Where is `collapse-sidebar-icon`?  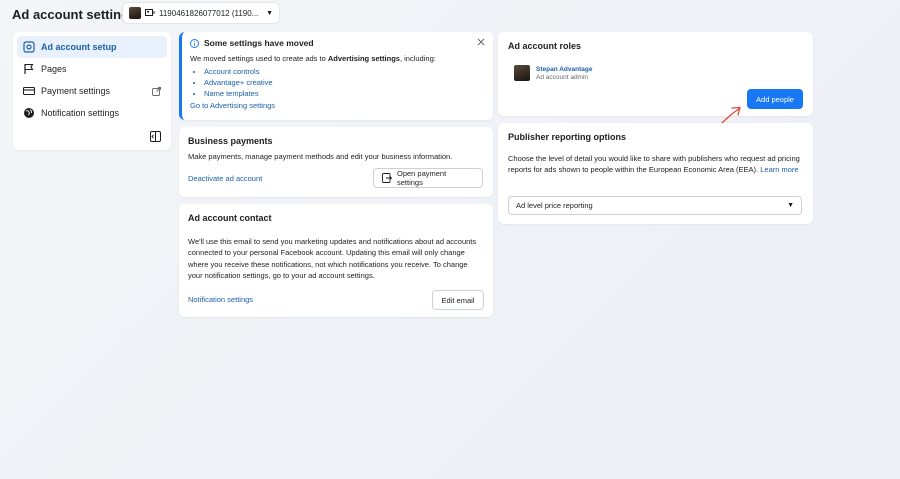
collapse-sidebar-icon is located at coordinates (155, 136).